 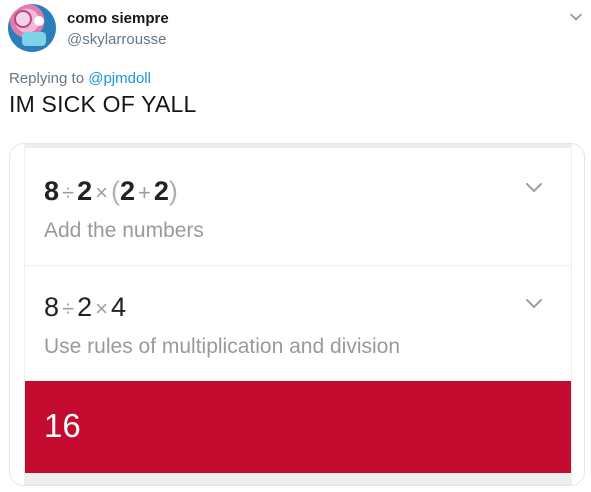 I want to click on replying-prefix: Replying to, so click(x=49, y=78).